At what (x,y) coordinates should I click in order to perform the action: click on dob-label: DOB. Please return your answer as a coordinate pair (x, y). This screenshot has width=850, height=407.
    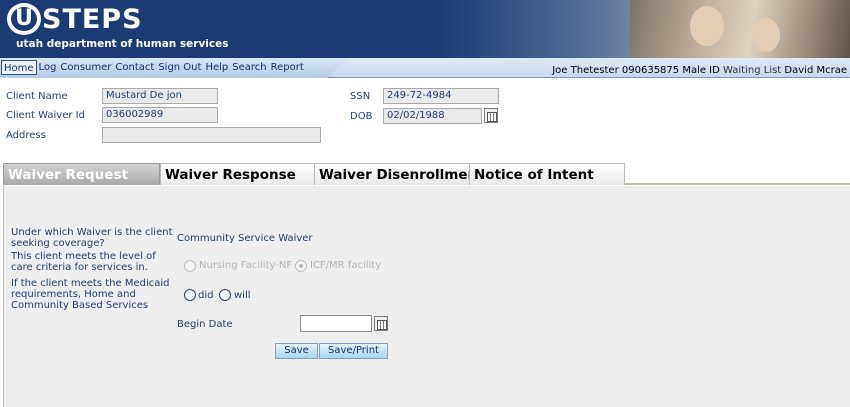
    Looking at the image, I should click on (361, 116).